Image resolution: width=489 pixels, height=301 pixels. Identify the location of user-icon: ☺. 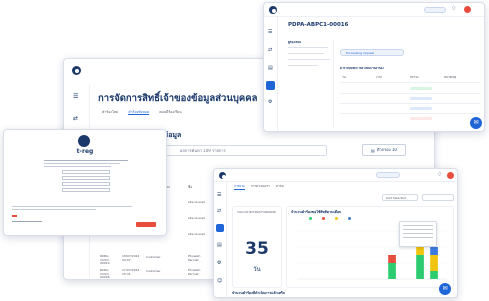
(219, 281).